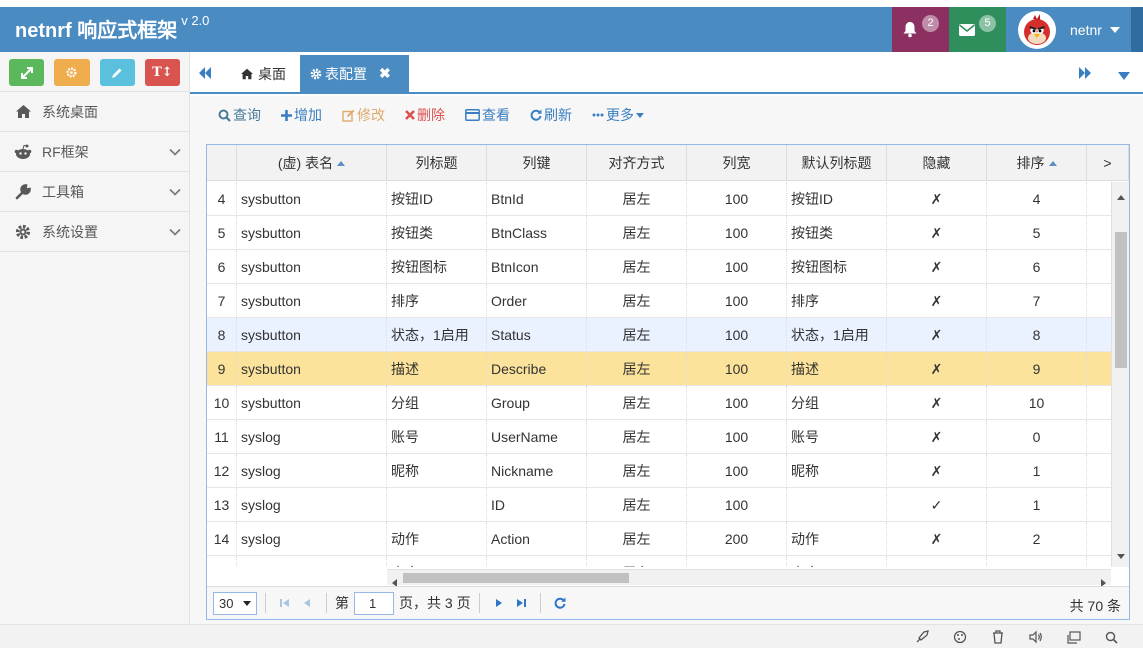 The image size is (1143, 648). What do you see at coordinates (307, 603) in the screenshot?
I see `prev-page-icon` at bounding box center [307, 603].